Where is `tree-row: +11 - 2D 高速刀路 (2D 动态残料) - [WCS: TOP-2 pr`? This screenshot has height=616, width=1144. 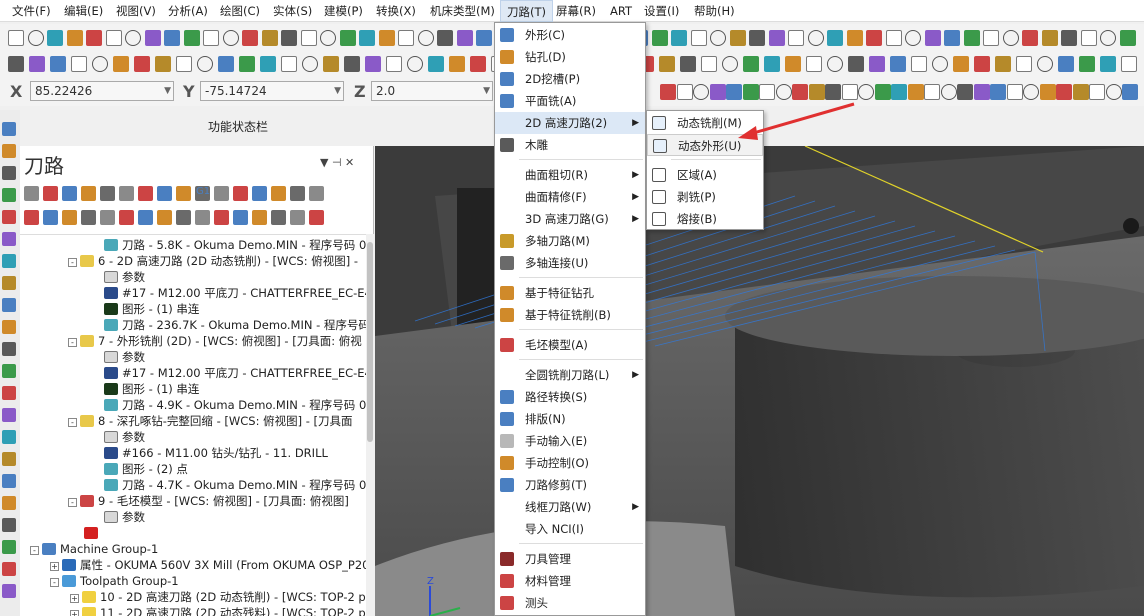 tree-row: +11 - 2D 高速刀路 (2D 动态残料) - [WCS: TOP-2 pr is located at coordinates (218, 610).